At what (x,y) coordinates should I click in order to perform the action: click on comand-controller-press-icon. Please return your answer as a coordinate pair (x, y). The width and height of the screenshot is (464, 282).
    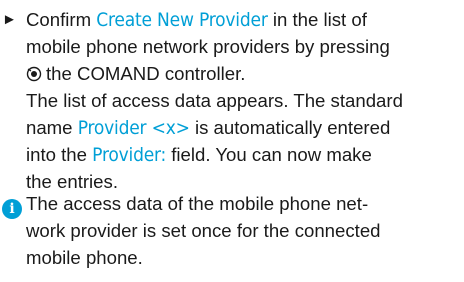
    Looking at the image, I should click on (34, 74).